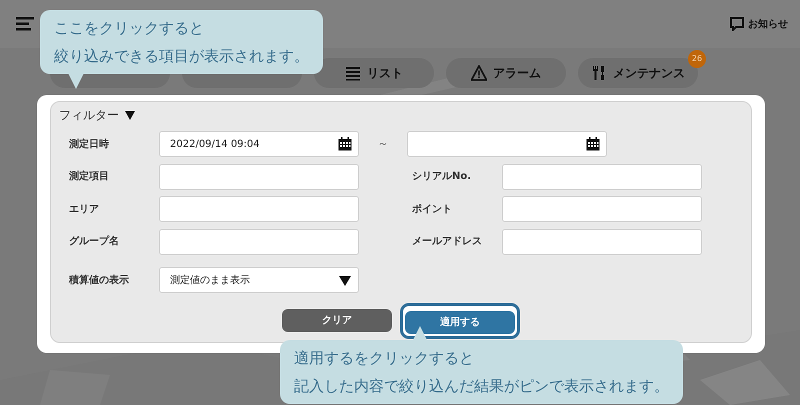  I want to click on field-label: グループ名, so click(94, 242).